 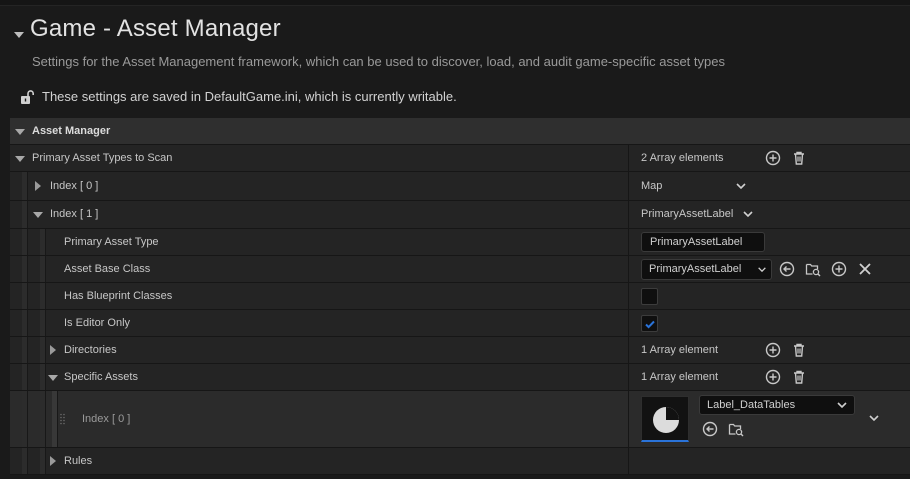 What do you see at coordinates (27, 97) in the screenshot?
I see `lock-open-icon` at bounding box center [27, 97].